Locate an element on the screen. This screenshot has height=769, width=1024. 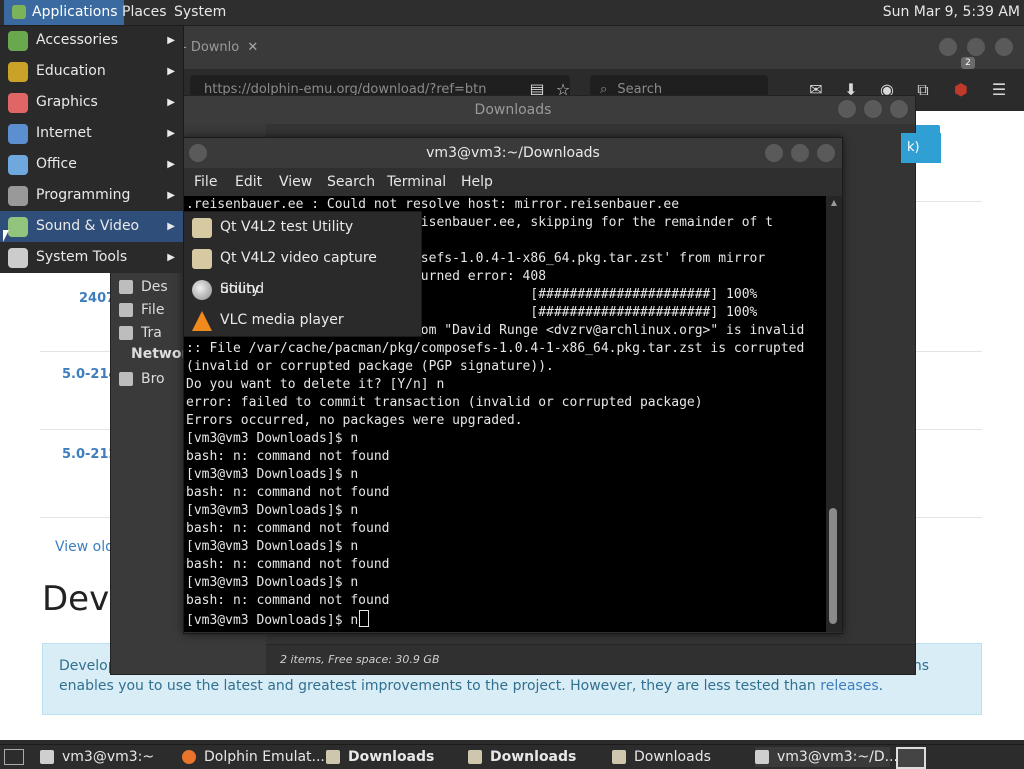
scrollbar-thumb is located at coordinates (833, 566).